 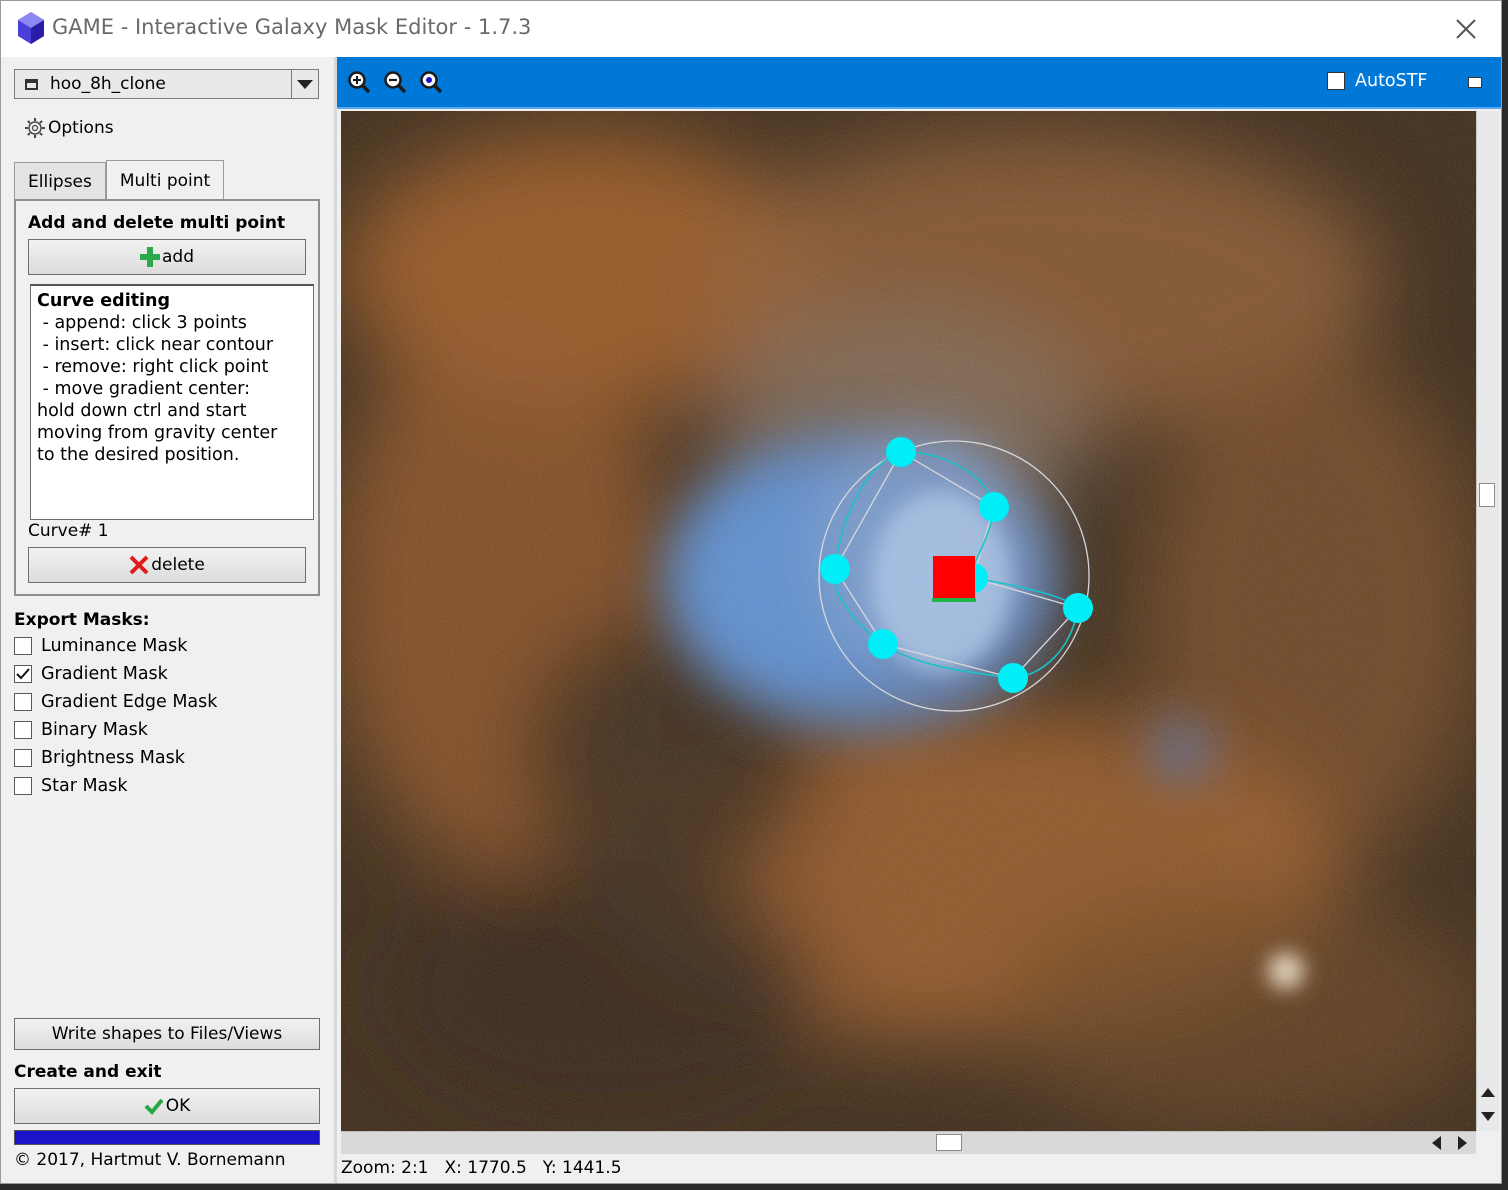 What do you see at coordinates (431, 82) in the screenshot?
I see `zoom-fit-icon` at bounding box center [431, 82].